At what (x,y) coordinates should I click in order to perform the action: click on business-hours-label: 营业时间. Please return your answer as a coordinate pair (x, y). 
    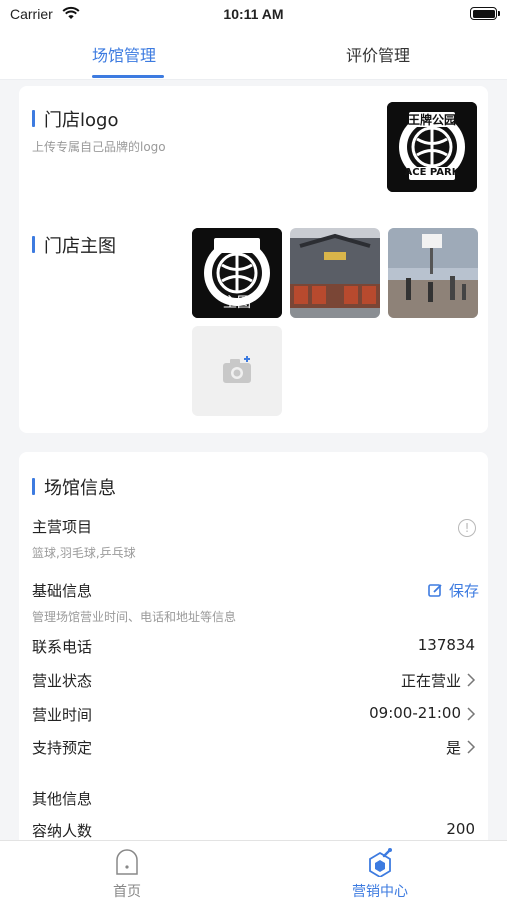
    Looking at the image, I should click on (62, 715).